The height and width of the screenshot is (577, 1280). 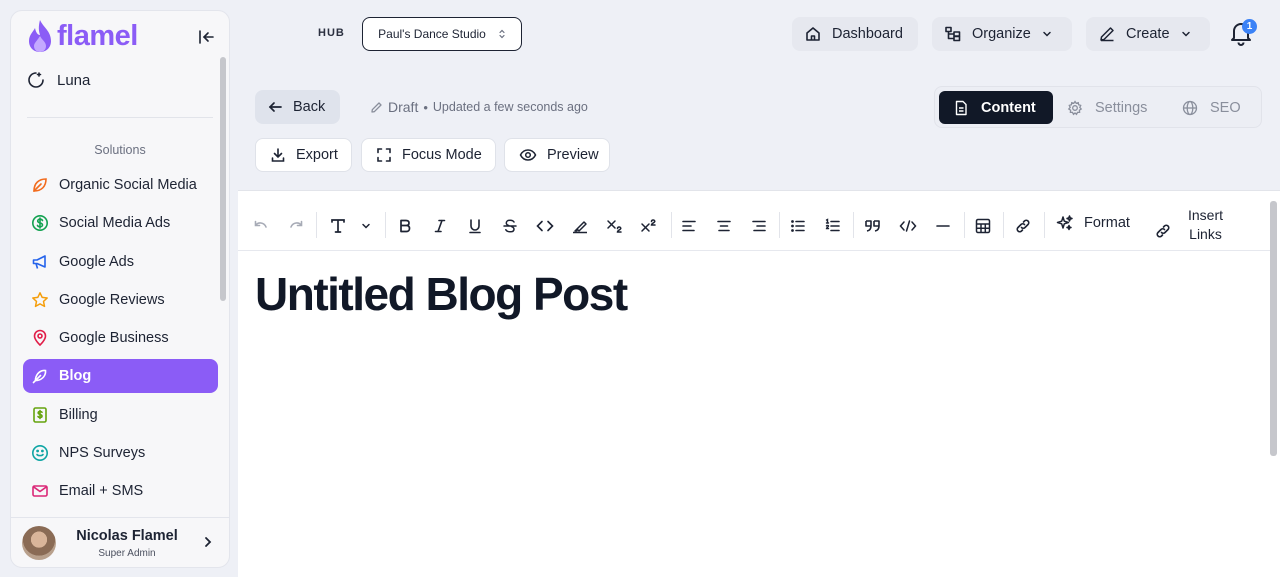 What do you see at coordinates (405, 226) in the screenshot?
I see `bold-button` at bounding box center [405, 226].